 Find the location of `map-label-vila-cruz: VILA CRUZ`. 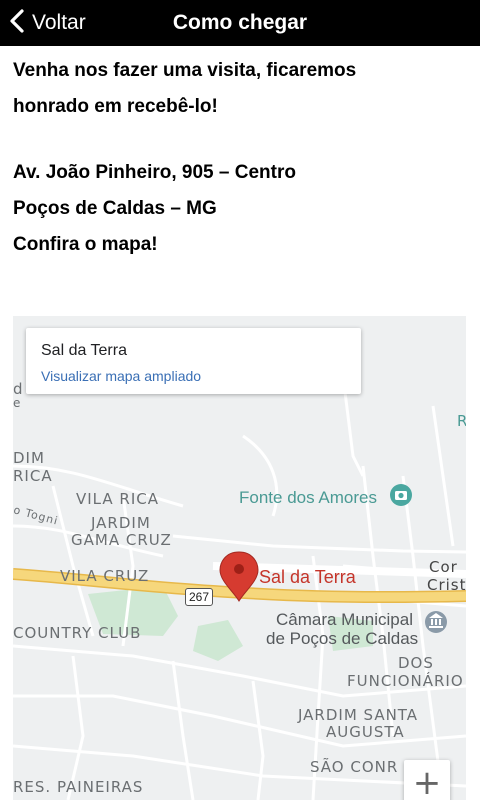

map-label-vila-cruz: VILA CRUZ is located at coordinates (105, 576).